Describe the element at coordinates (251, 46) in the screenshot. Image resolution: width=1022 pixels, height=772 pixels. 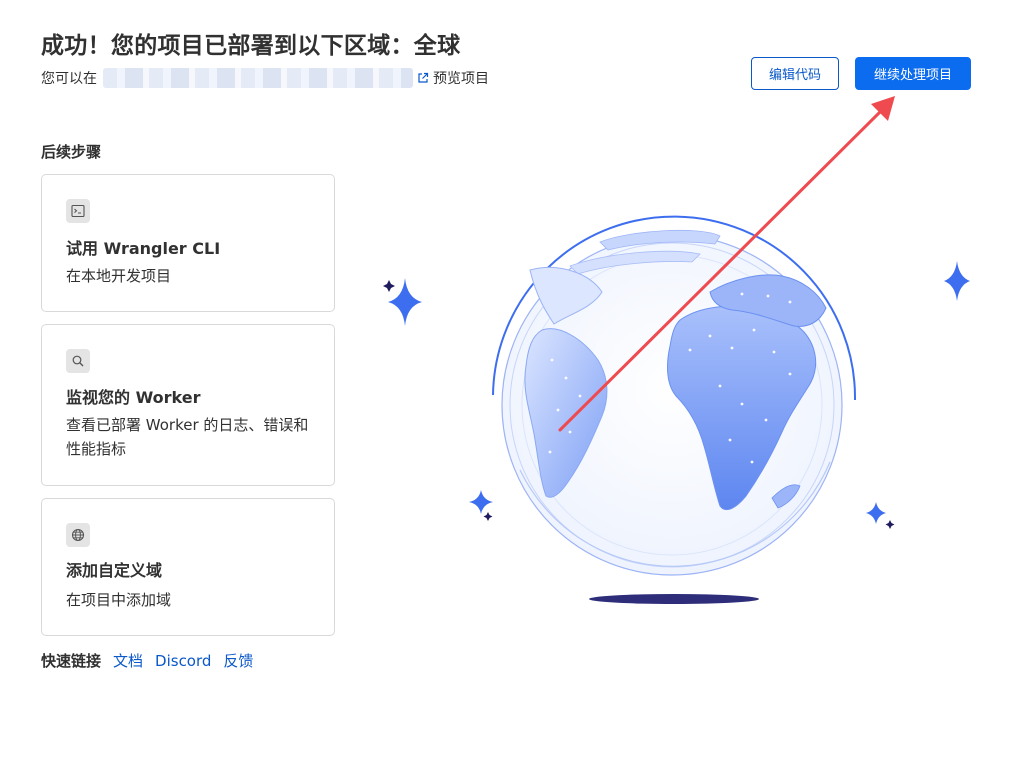
I see `page-title: 成功！您的项目已部署到以下区域：全球` at that location.